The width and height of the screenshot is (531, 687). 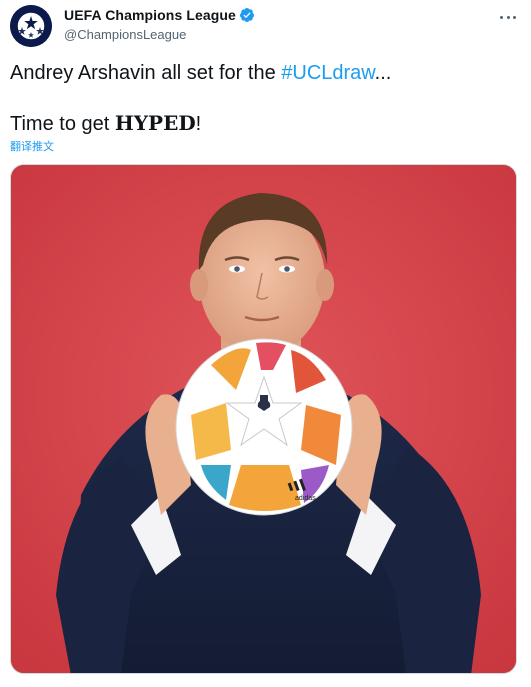 I want to click on verified-badge-icon, so click(x=246, y=15).